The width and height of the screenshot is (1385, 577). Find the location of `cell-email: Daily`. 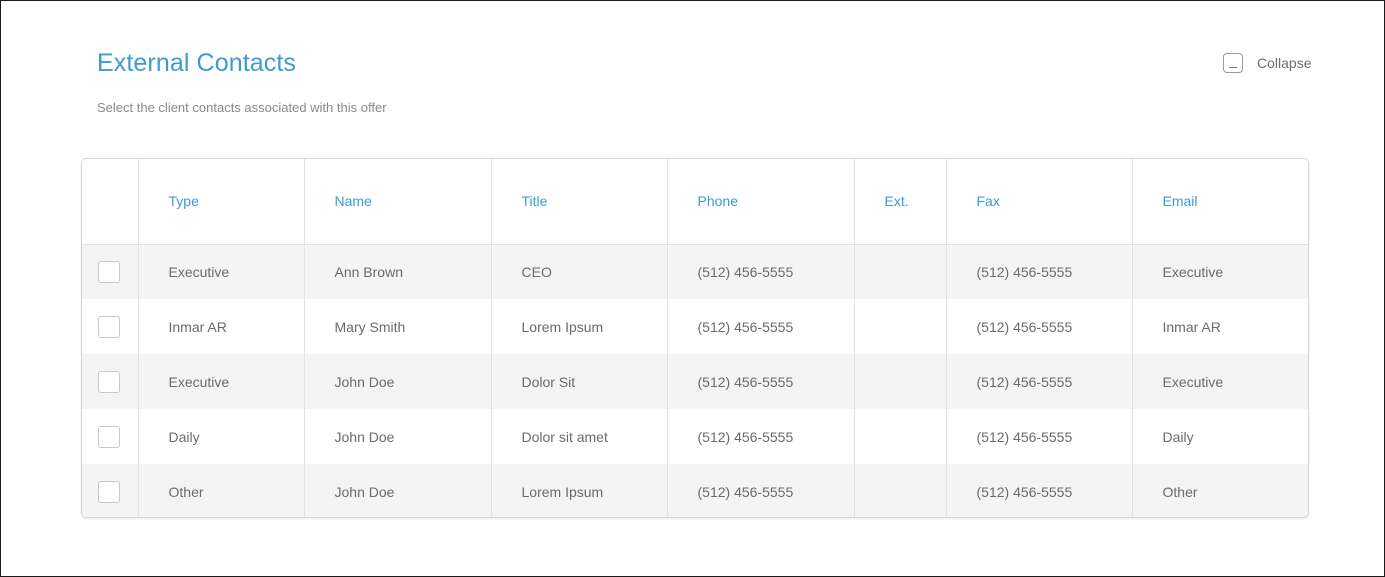

cell-email: Daily is located at coordinates (1219, 436).